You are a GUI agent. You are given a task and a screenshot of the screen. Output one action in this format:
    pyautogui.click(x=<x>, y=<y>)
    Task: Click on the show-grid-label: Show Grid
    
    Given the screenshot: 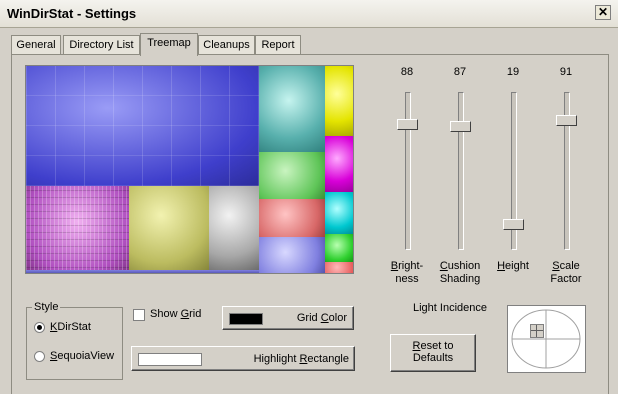 What is the action you would take?
    pyautogui.click(x=175, y=314)
    